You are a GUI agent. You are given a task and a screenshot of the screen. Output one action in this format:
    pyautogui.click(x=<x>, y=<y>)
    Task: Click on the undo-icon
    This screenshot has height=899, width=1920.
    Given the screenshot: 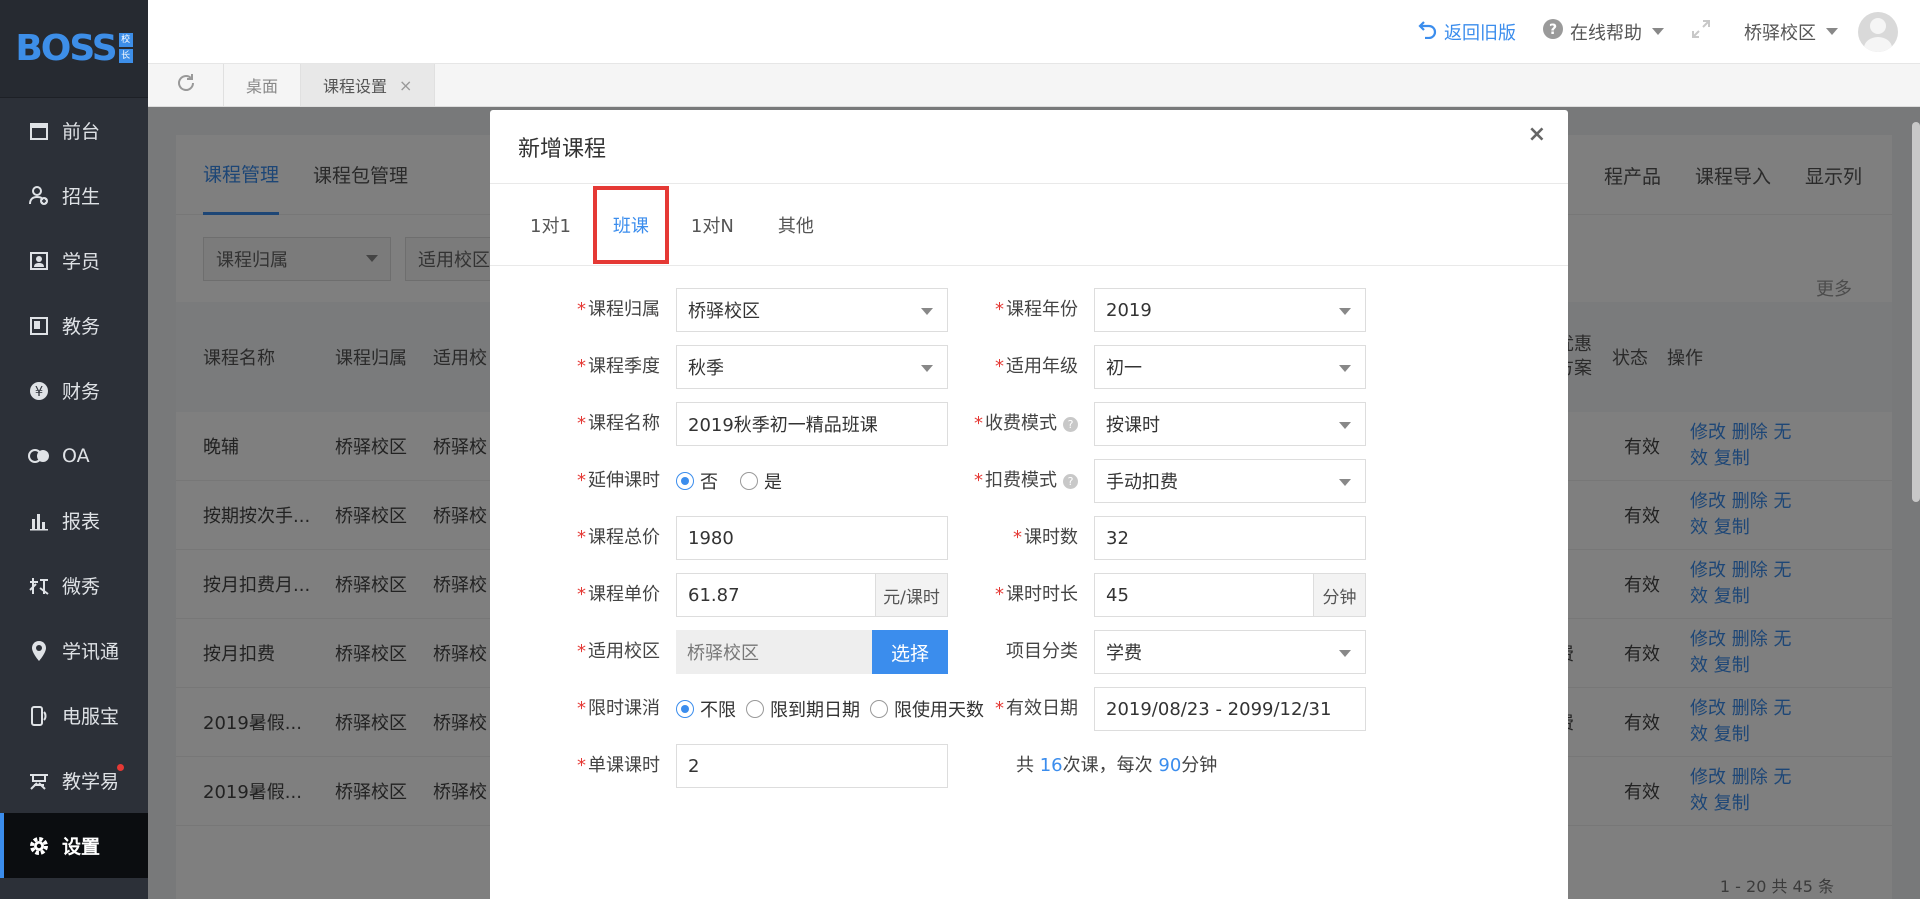 What is the action you would take?
    pyautogui.click(x=1431, y=31)
    